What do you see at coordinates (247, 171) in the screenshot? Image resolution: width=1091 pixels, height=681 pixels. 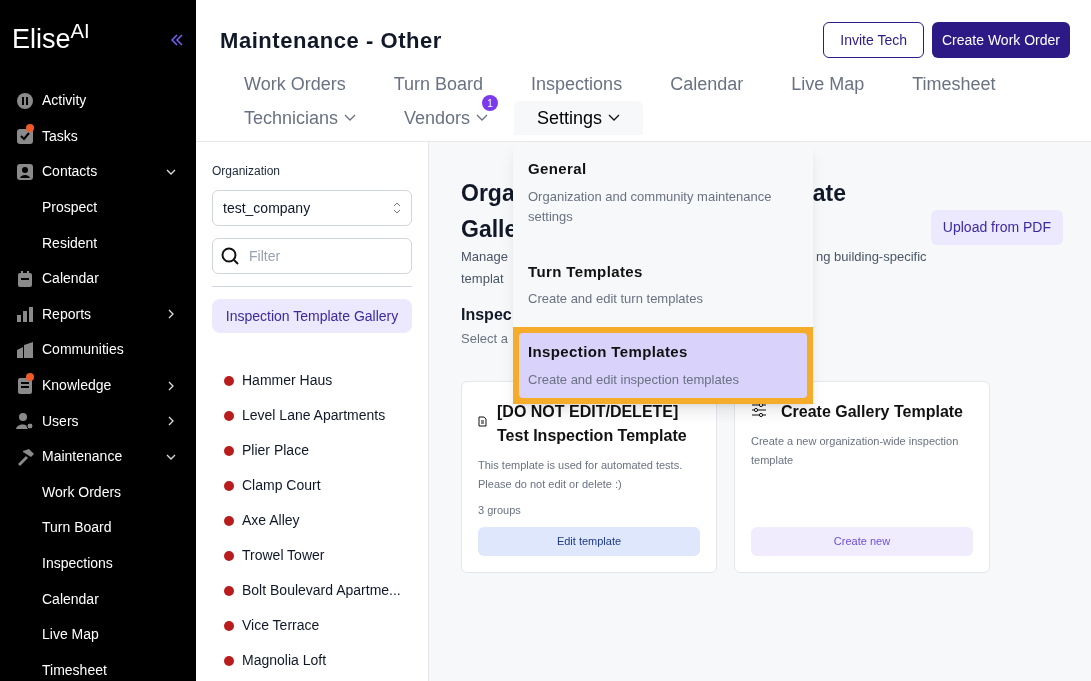 I see `field-label: Organization` at bounding box center [247, 171].